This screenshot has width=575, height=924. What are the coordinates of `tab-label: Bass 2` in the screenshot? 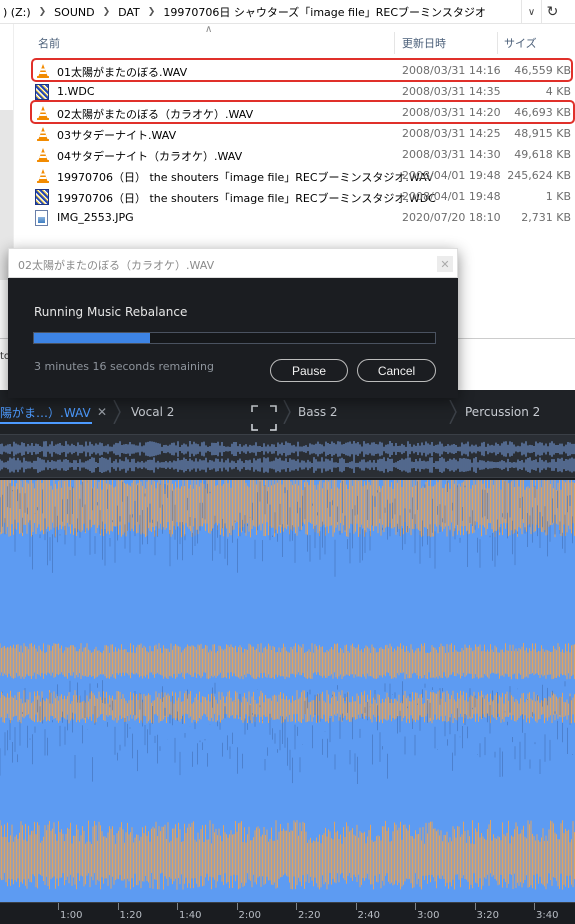 It's located at (318, 412).